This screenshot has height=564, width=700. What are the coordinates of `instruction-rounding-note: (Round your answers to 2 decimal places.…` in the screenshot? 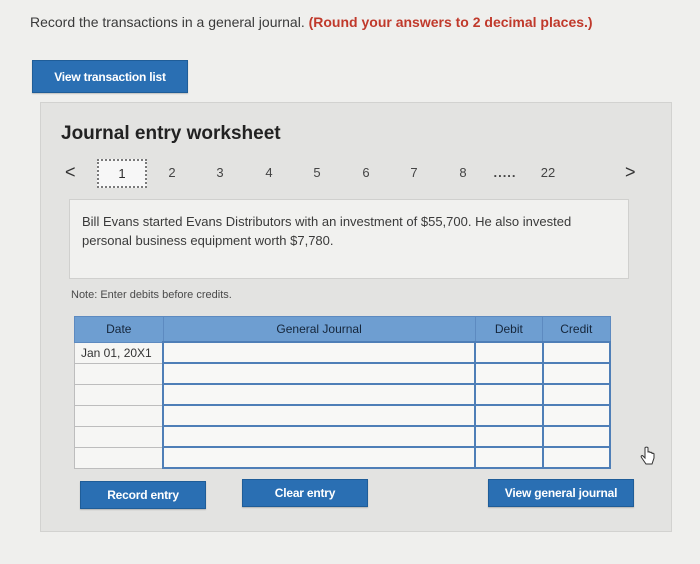 It's located at (450, 22).